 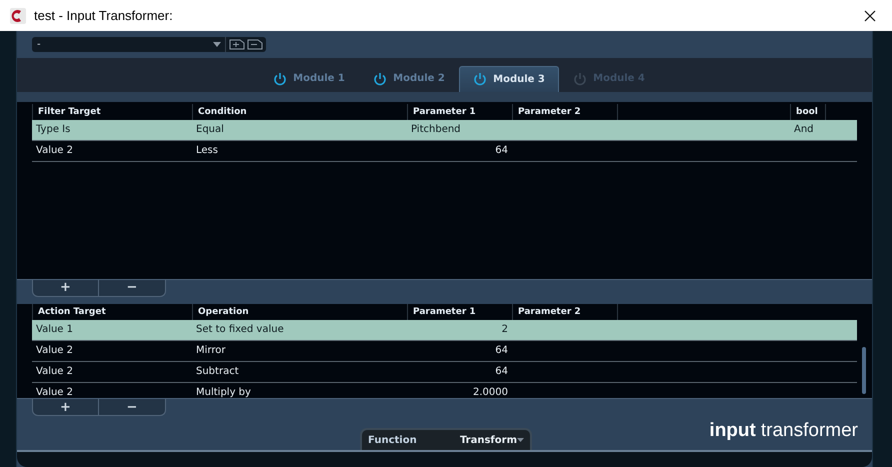 I want to click on module-tab: Module 2, so click(x=409, y=79).